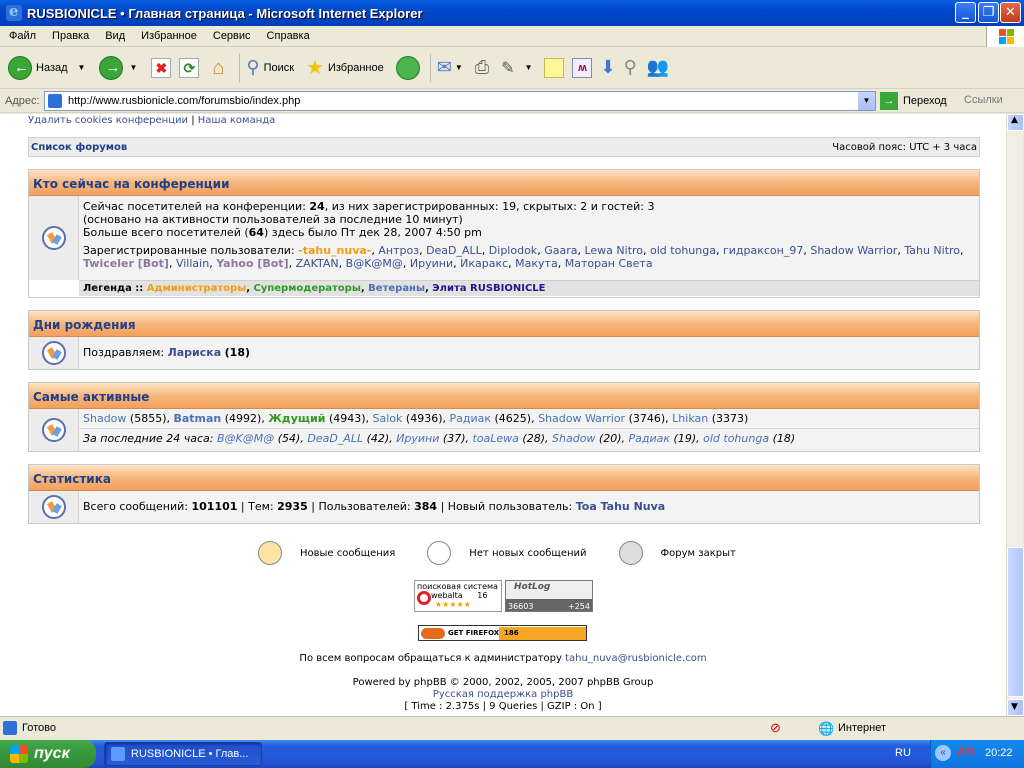  Describe the element at coordinates (484, 263) in the screenshot. I see `online-user-link: Икаракс` at that location.